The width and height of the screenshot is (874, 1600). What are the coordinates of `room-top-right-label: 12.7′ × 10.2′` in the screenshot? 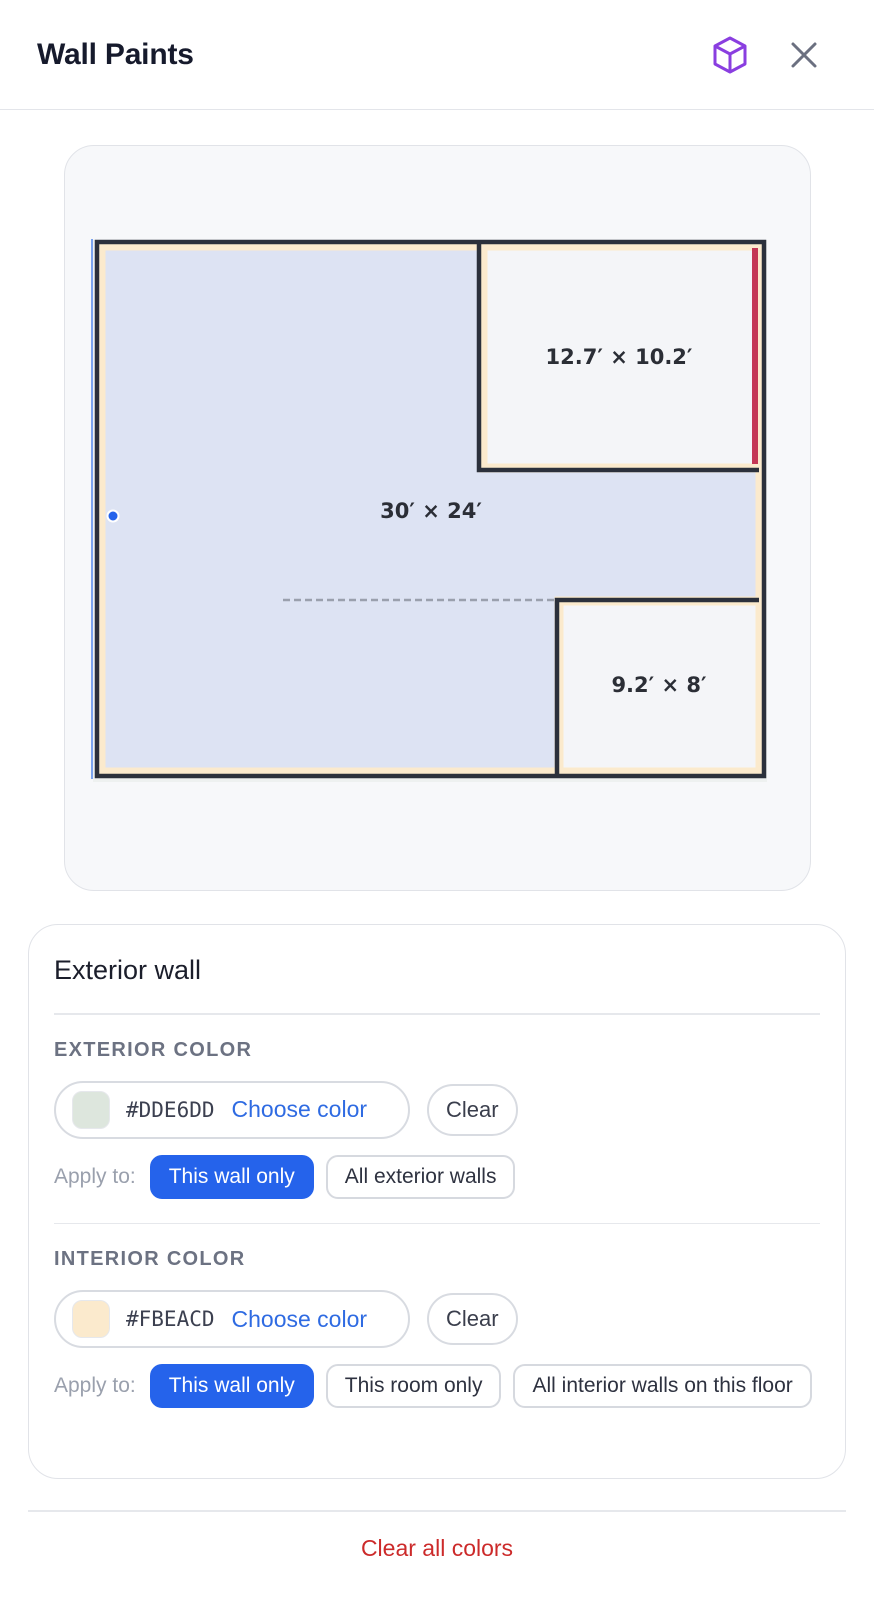 It's located at (619, 357).